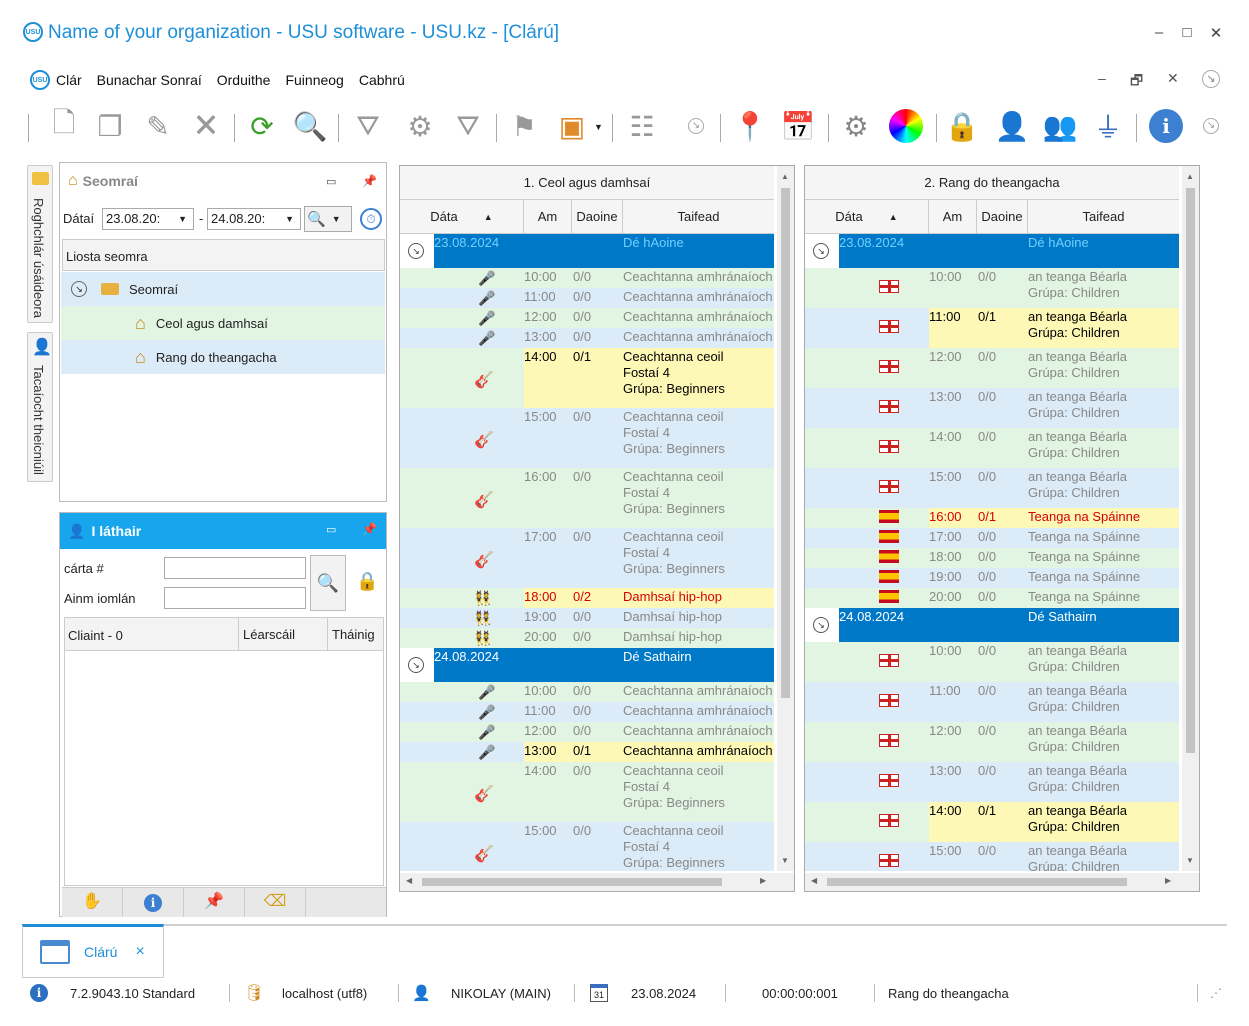  I want to click on card-number-input, so click(235, 568).